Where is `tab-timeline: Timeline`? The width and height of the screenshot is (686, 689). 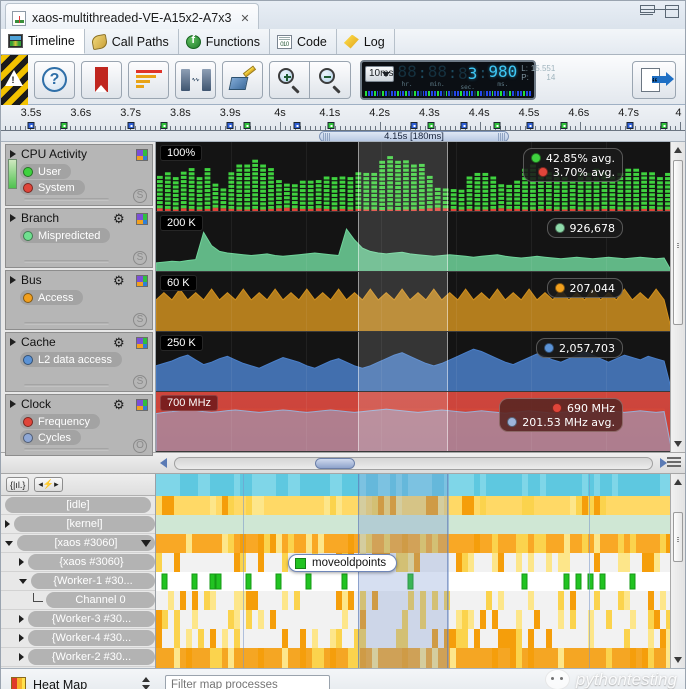 tab-timeline: Timeline is located at coordinates (43, 41).